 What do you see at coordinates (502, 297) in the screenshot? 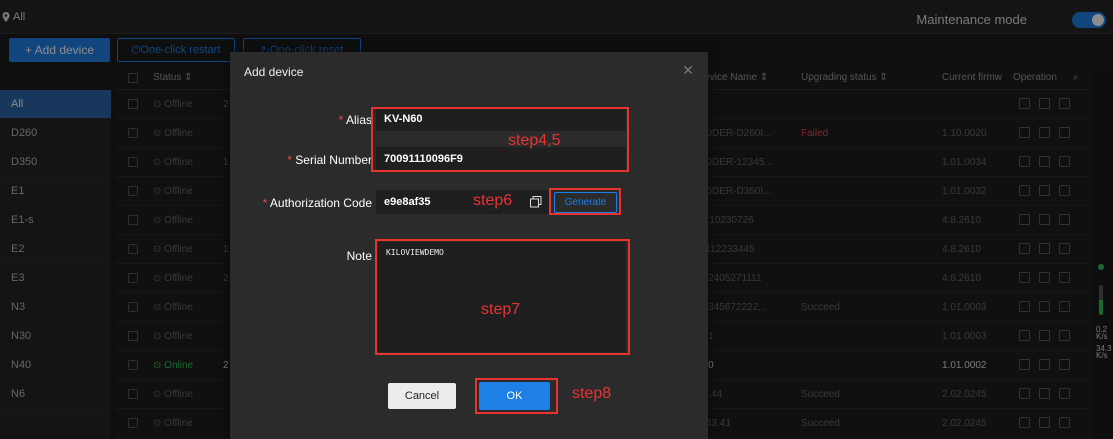
I see `annotation-box-note` at bounding box center [502, 297].